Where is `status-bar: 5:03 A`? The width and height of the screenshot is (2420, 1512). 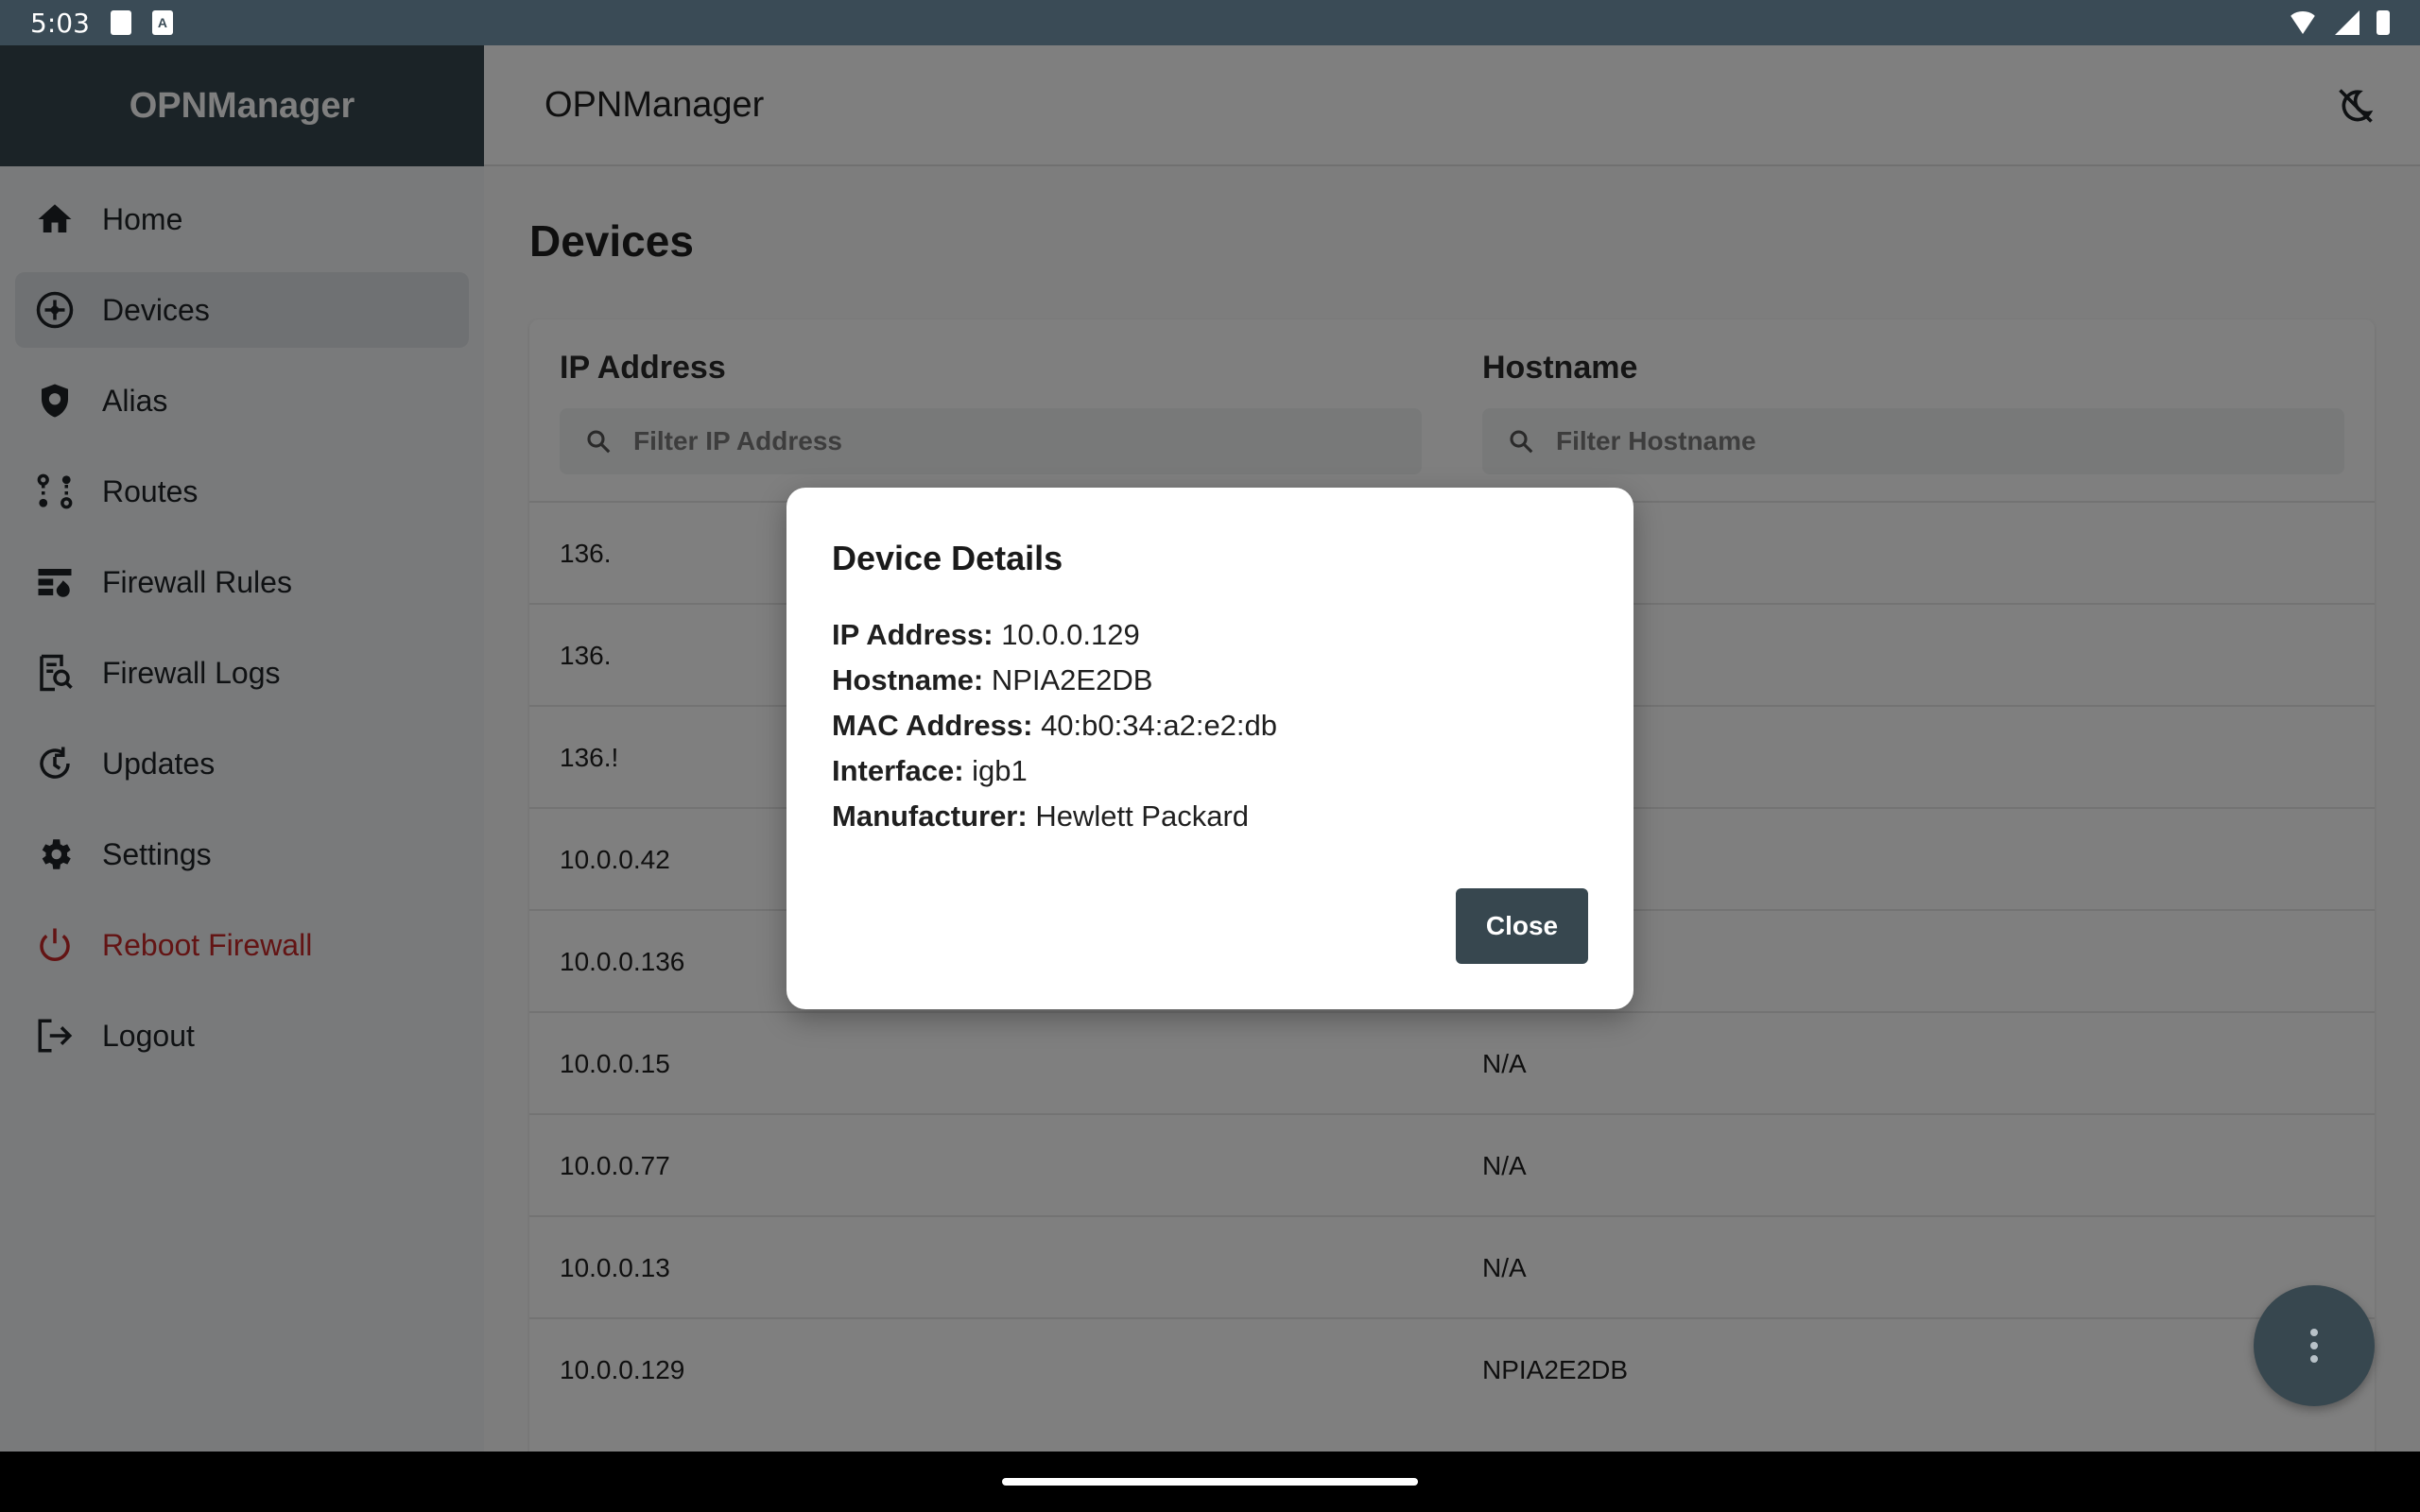 status-bar: 5:03 A is located at coordinates (1210, 22).